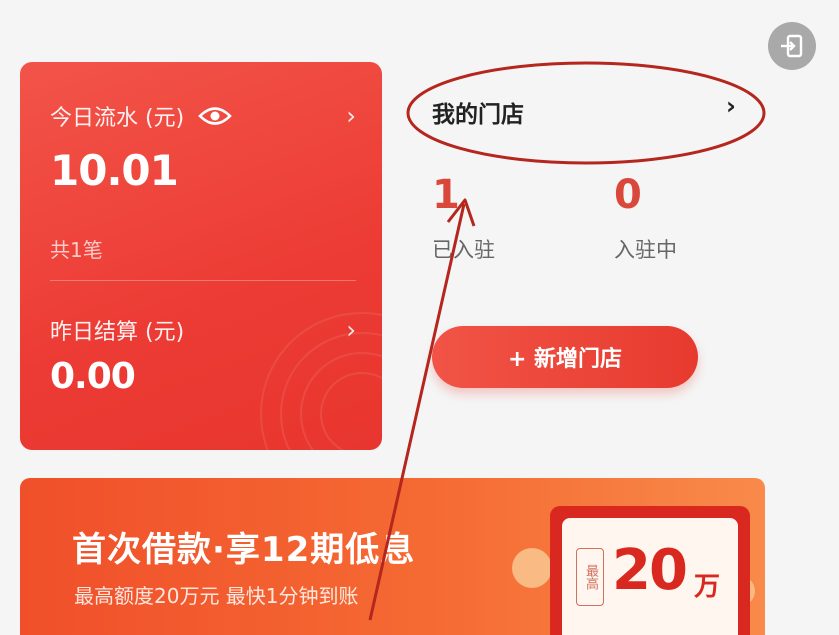 The width and height of the screenshot is (839, 635). I want to click on today-revenue-label: 今日流水 (元), so click(117, 118).